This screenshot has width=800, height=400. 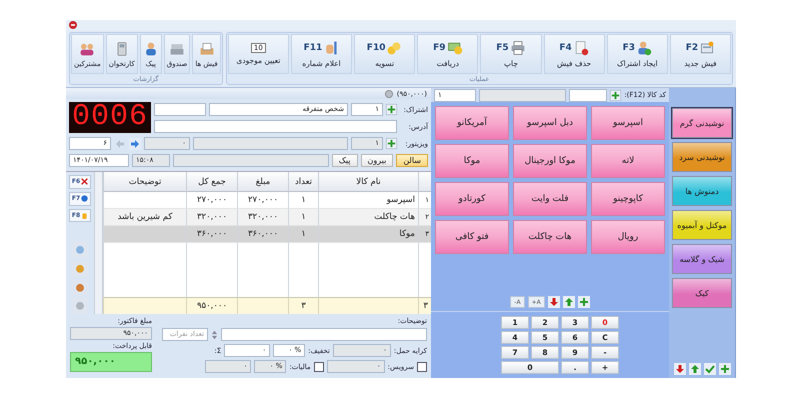 What do you see at coordinates (472, 237) in the screenshot?
I see `product-button: فتو کافی` at bounding box center [472, 237].